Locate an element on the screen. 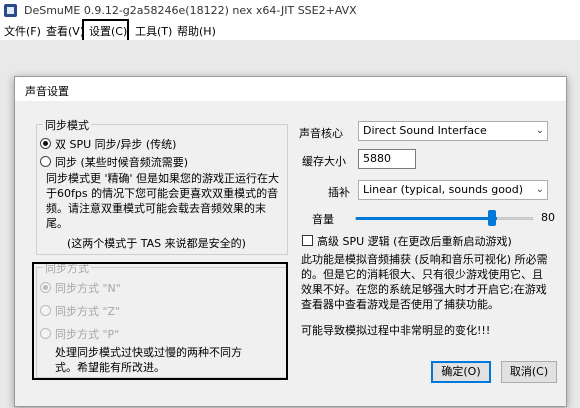 The height and width of the screenshot is (408, 580). menu-tools: 工具(T) is located at coordinates (153, 32).